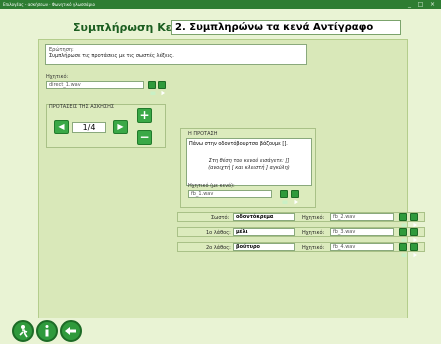 The height and width of the screenshot is (344, 441). What do you see at coordinates (264, 247) in the screenshot?
I see `answer-value-field: βούτυρο` at bounding box center [264, 247].